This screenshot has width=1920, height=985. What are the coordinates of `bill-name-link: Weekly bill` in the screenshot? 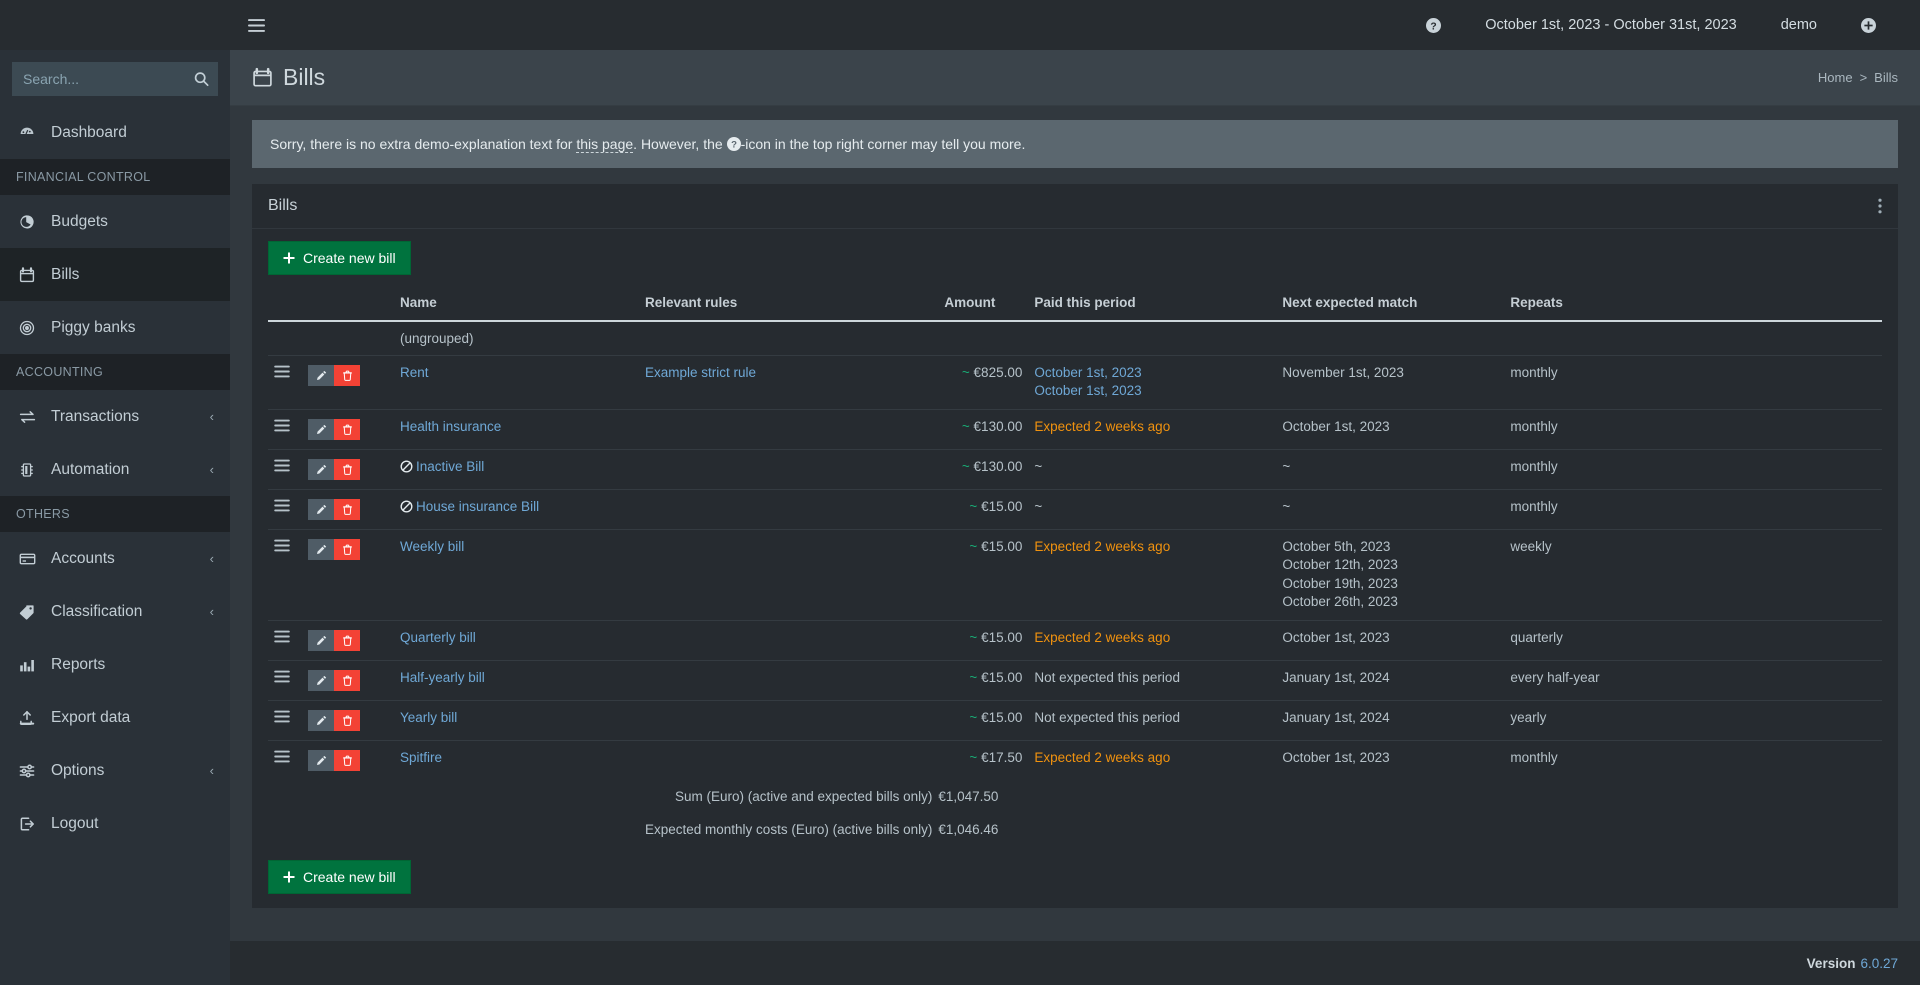 It's located at (432, 546).